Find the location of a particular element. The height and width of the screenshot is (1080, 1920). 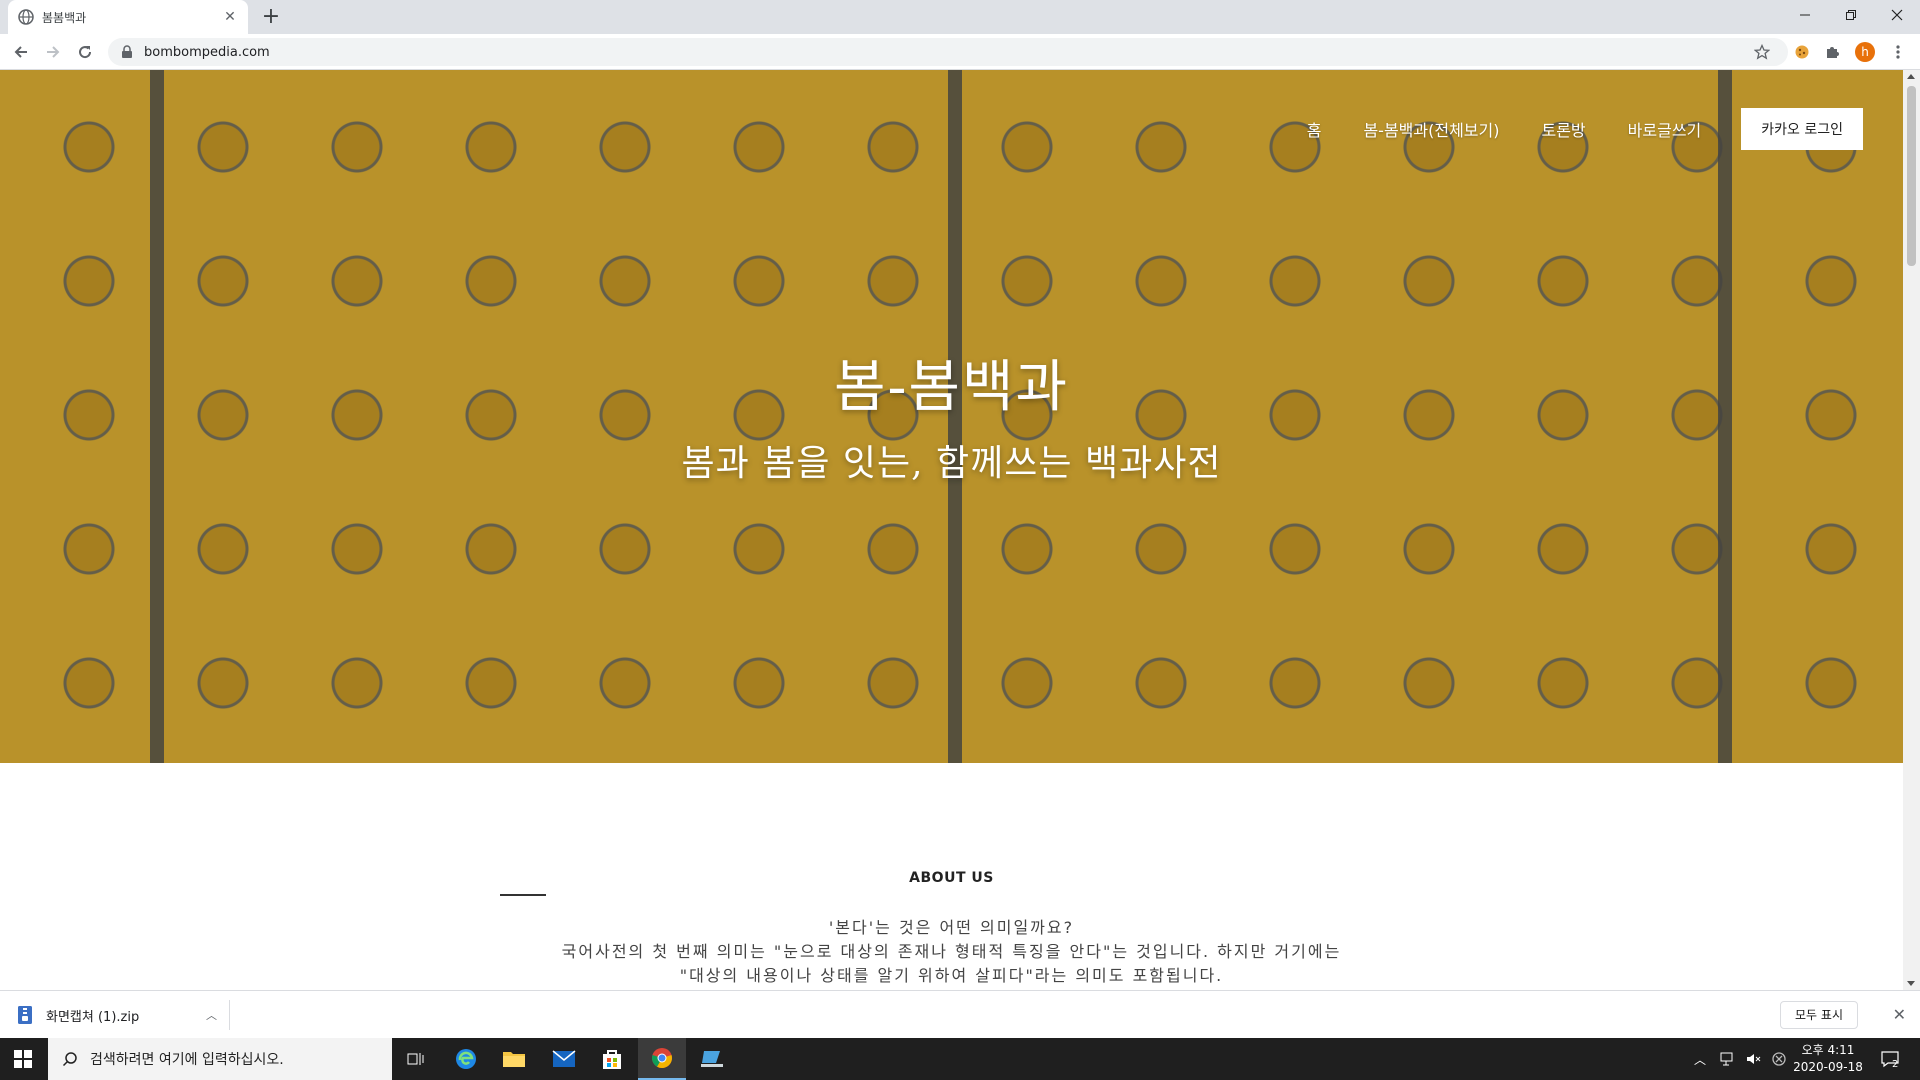

taskbar-clock: 오후 4:11 2020-09-18 is located at coordinates (1828, 1059).